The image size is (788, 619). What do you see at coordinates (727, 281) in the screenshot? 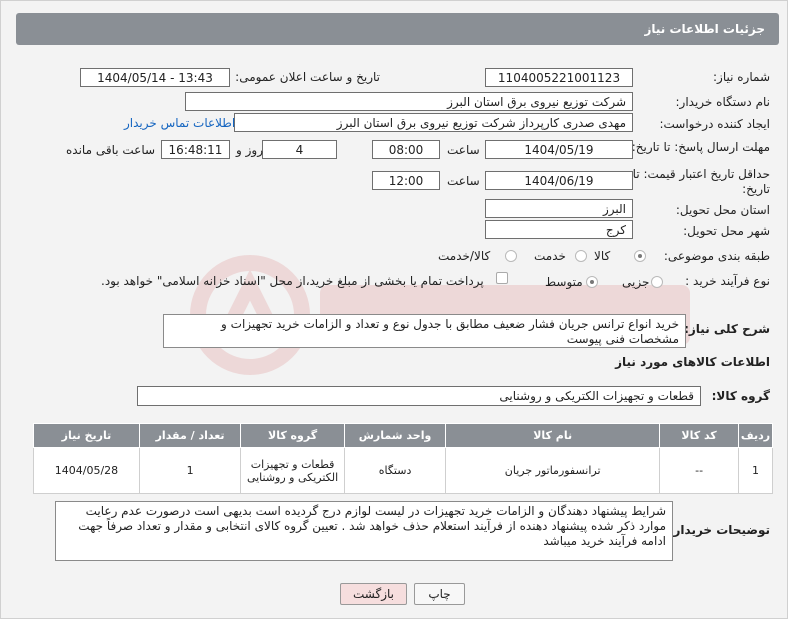
I see `process-type-label: نوع فرآیند خرید :` at bounding box center [727, 281].